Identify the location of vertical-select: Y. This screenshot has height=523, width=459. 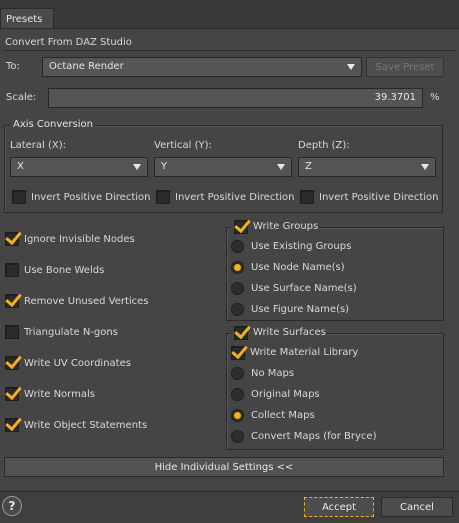
(223, 167).